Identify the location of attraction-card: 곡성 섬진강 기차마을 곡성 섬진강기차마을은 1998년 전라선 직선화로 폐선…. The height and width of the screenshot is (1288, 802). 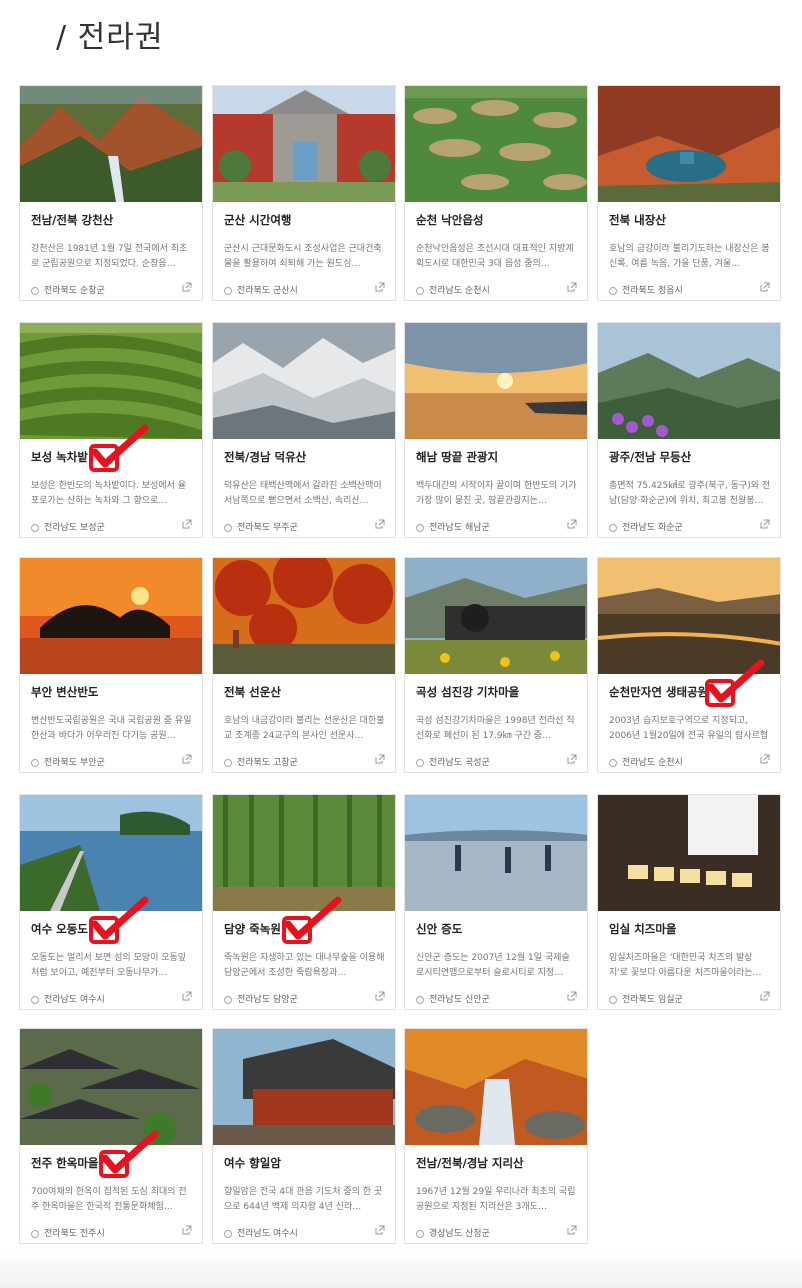
(496, 665).